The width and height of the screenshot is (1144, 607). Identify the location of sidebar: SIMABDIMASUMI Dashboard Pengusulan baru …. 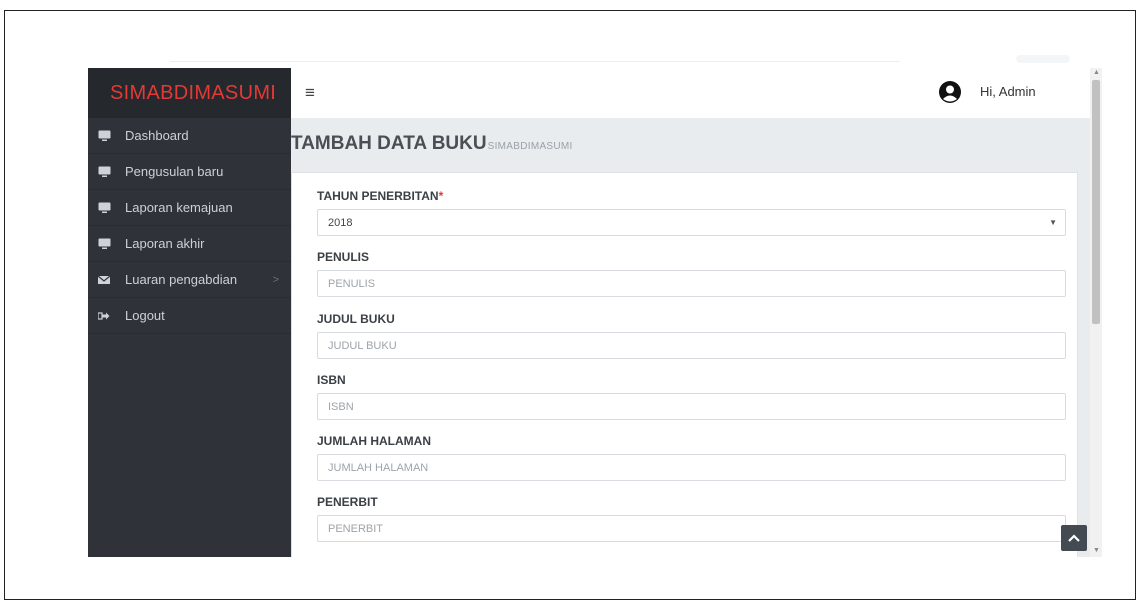
(189, 312).